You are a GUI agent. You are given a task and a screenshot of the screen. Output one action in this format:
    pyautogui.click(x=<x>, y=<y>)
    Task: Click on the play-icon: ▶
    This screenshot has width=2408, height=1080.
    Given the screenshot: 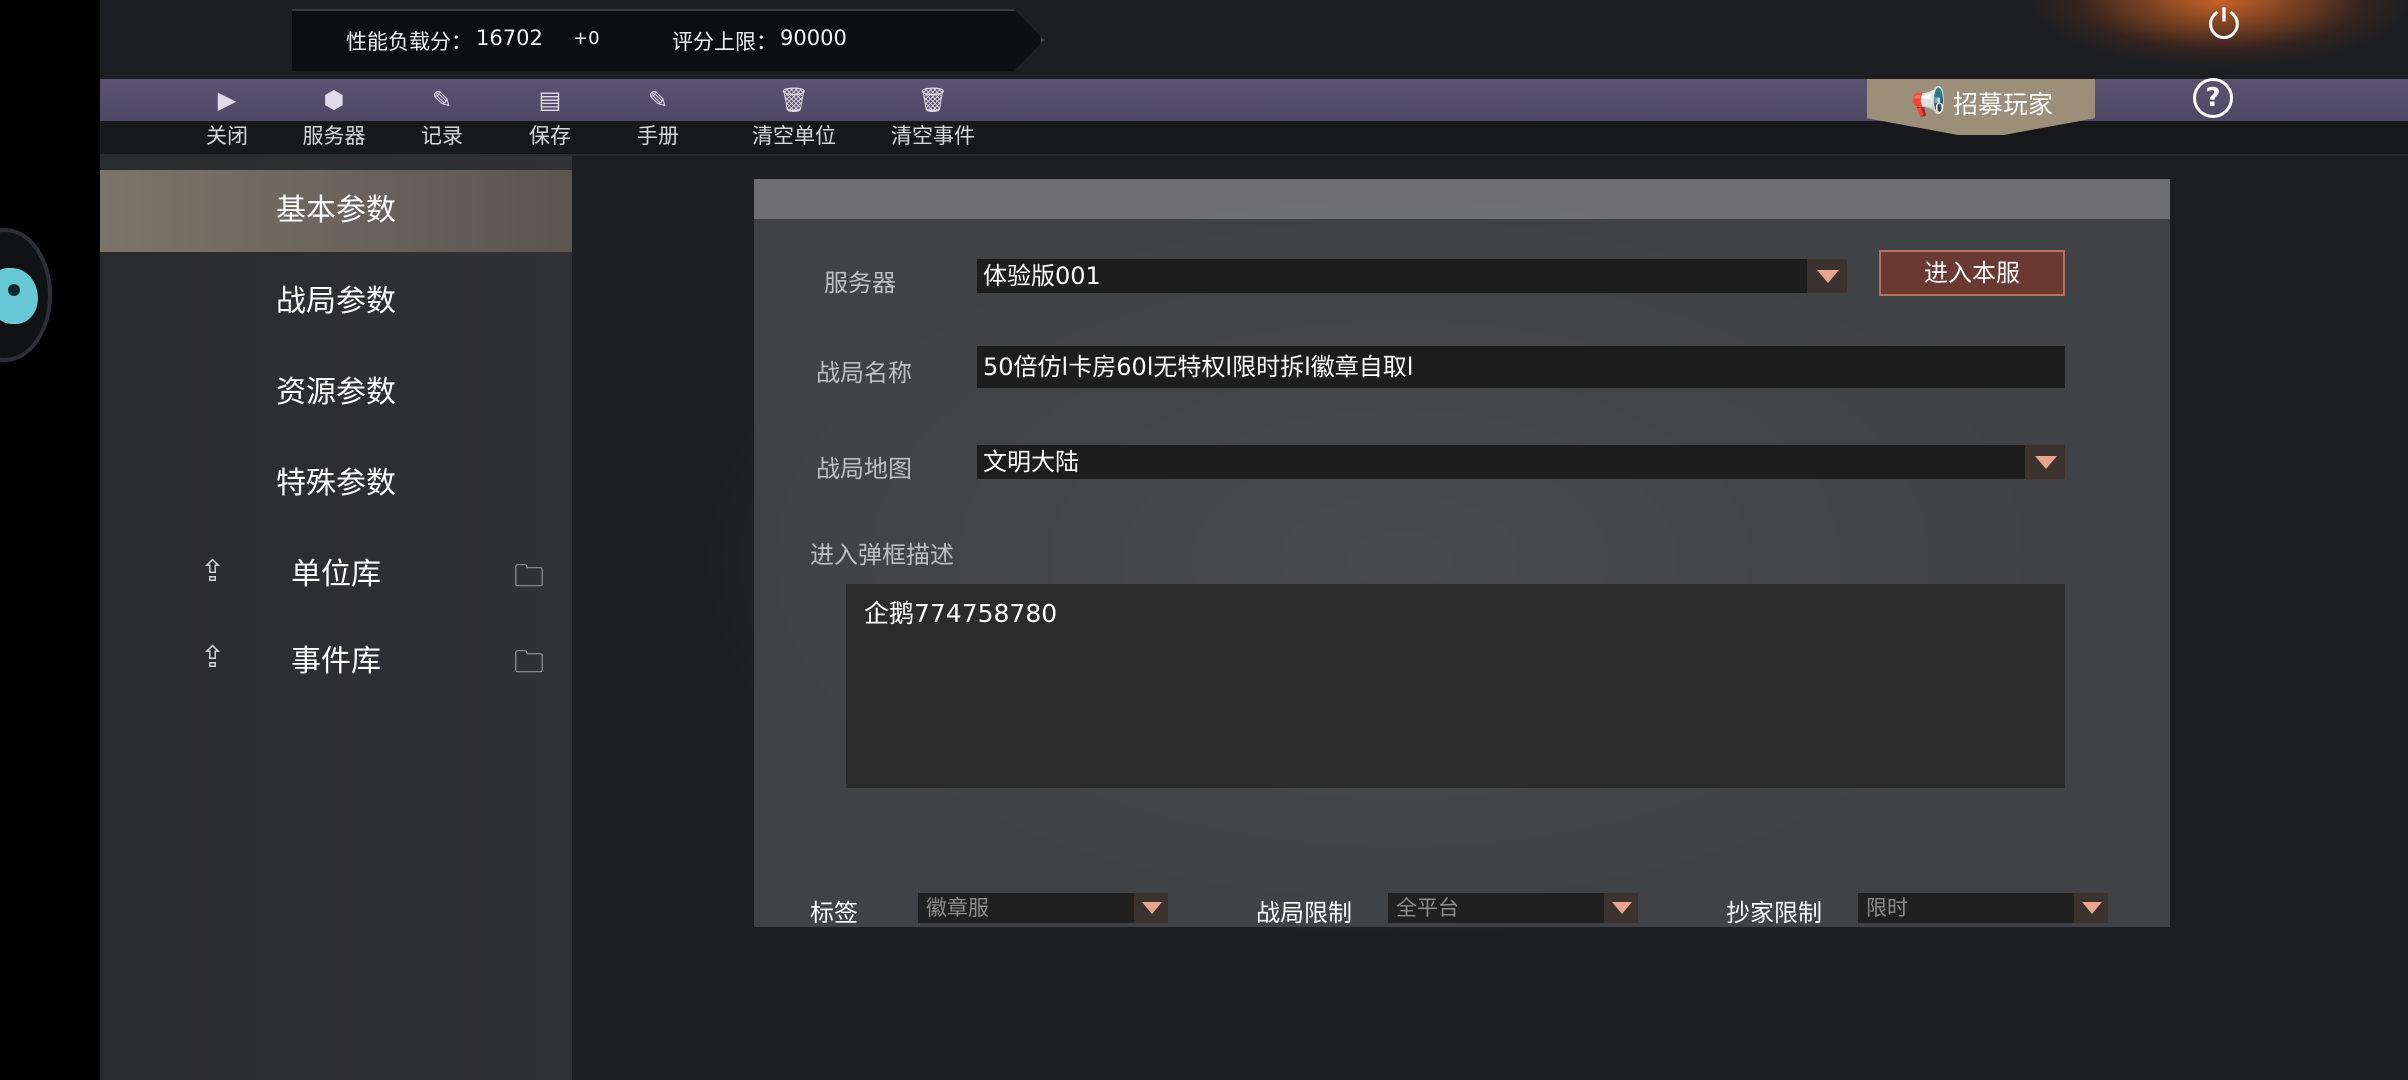 What is the action you would take?
    pyautogui.click(x=227, y=100)
    